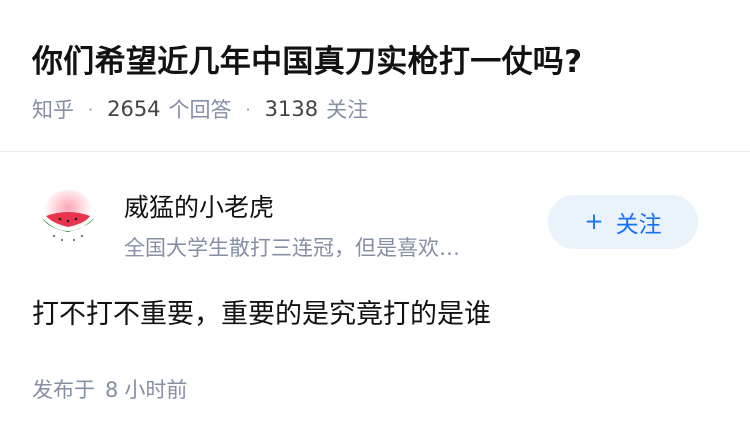 This screenshot has width=750, height=438. What do you see at coordinates (291, 109) in the screenshot?
I see `follower-count: 3138` at bounding box center [291, 109].